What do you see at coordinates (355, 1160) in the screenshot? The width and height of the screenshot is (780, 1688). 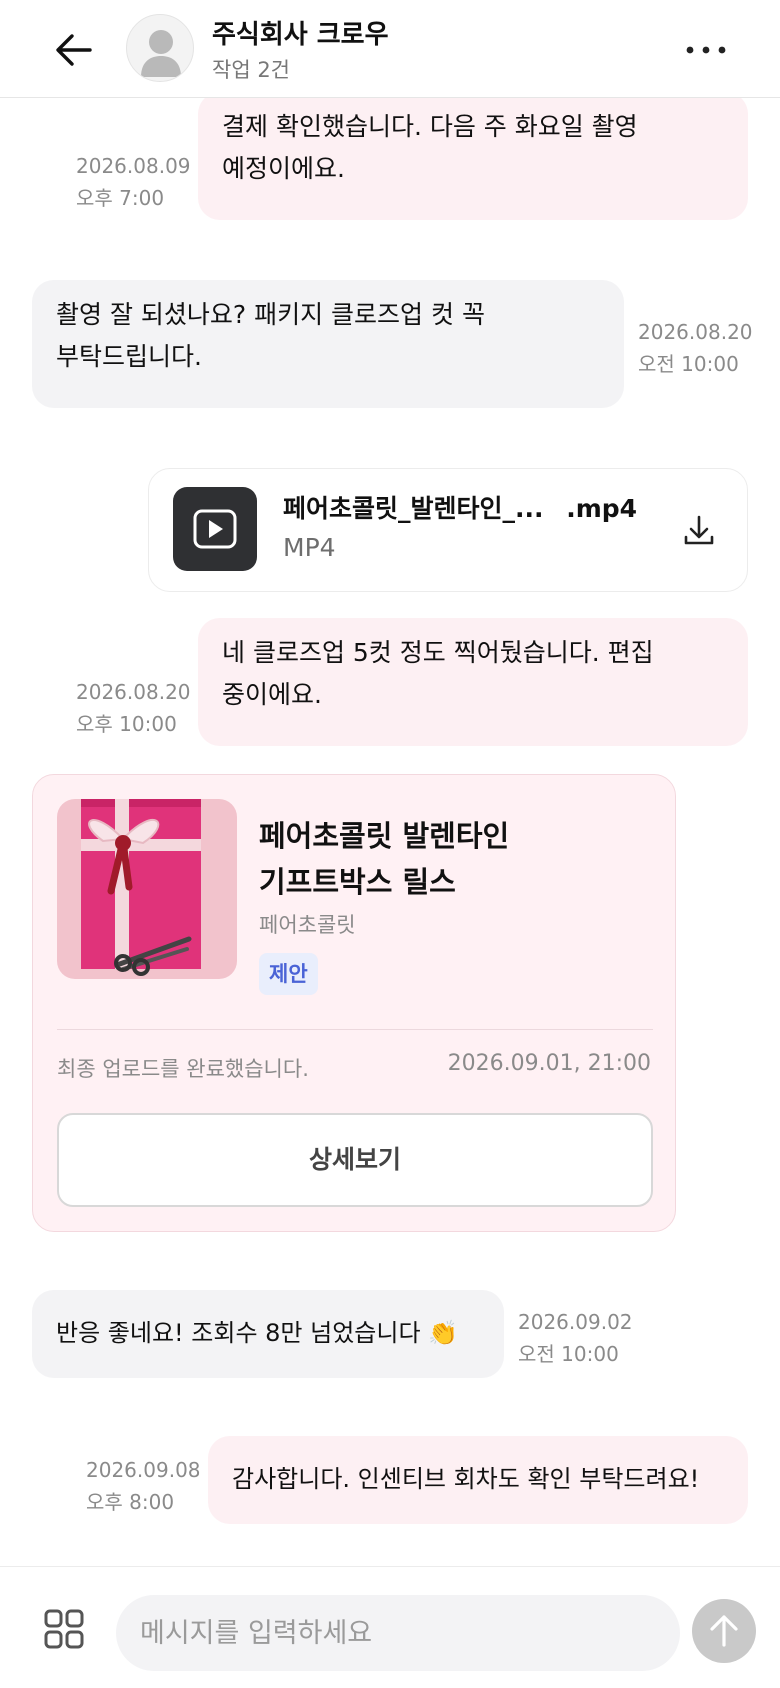 I see `view-details-button: 상세보기` at bounding box center [355, 1160].